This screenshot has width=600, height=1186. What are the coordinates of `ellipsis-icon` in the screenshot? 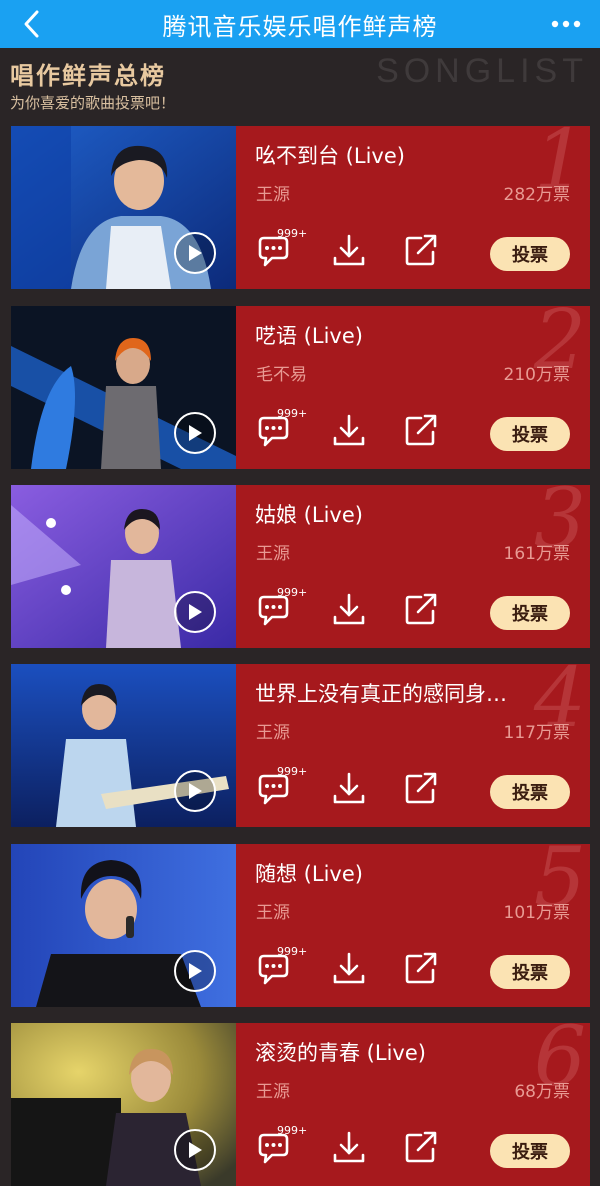 It's located at (566, 24).